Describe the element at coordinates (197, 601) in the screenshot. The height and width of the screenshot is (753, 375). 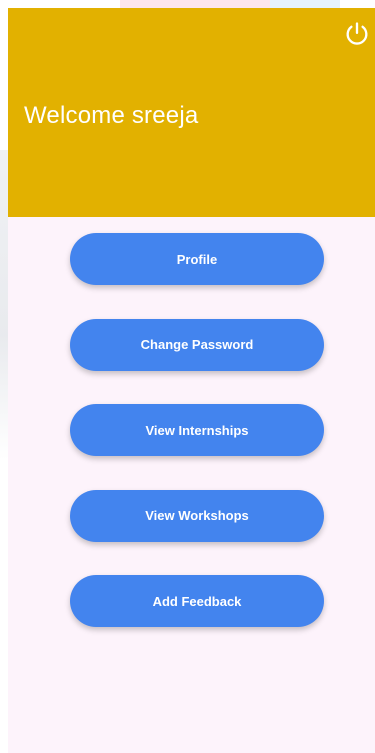
I see `add-feedback-button: Add Feedback` at that location.